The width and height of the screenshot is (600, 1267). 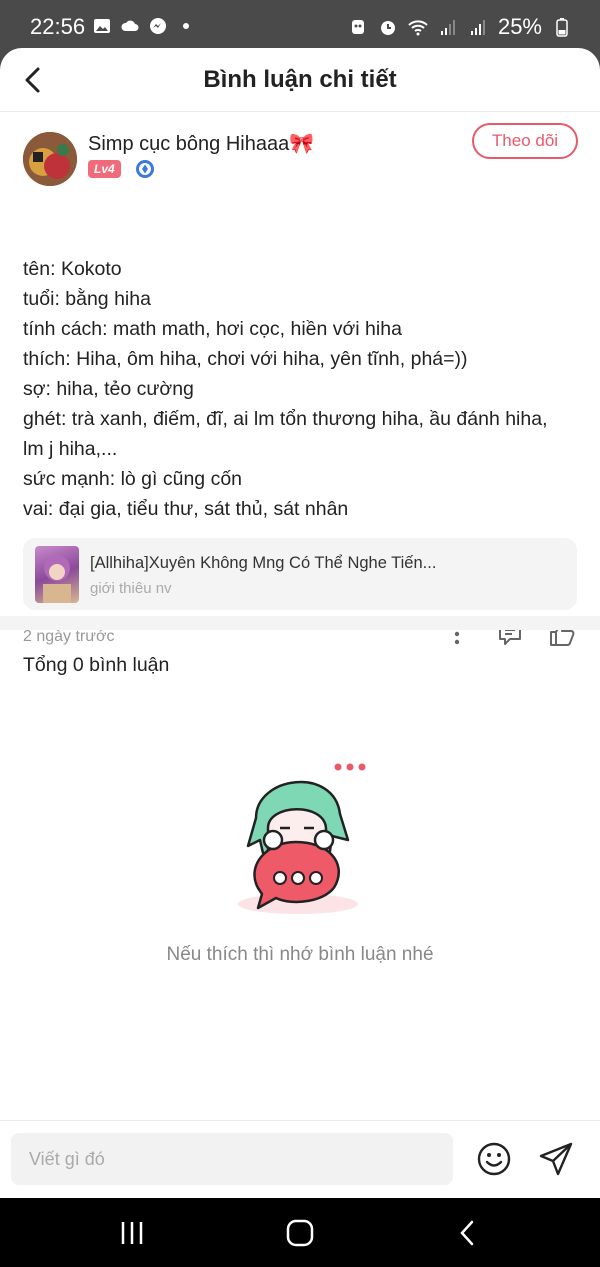 What do you see at coordinates (387, 28) in the screenshot?
I see `alarm-icon` at bounding box center [387, 28].